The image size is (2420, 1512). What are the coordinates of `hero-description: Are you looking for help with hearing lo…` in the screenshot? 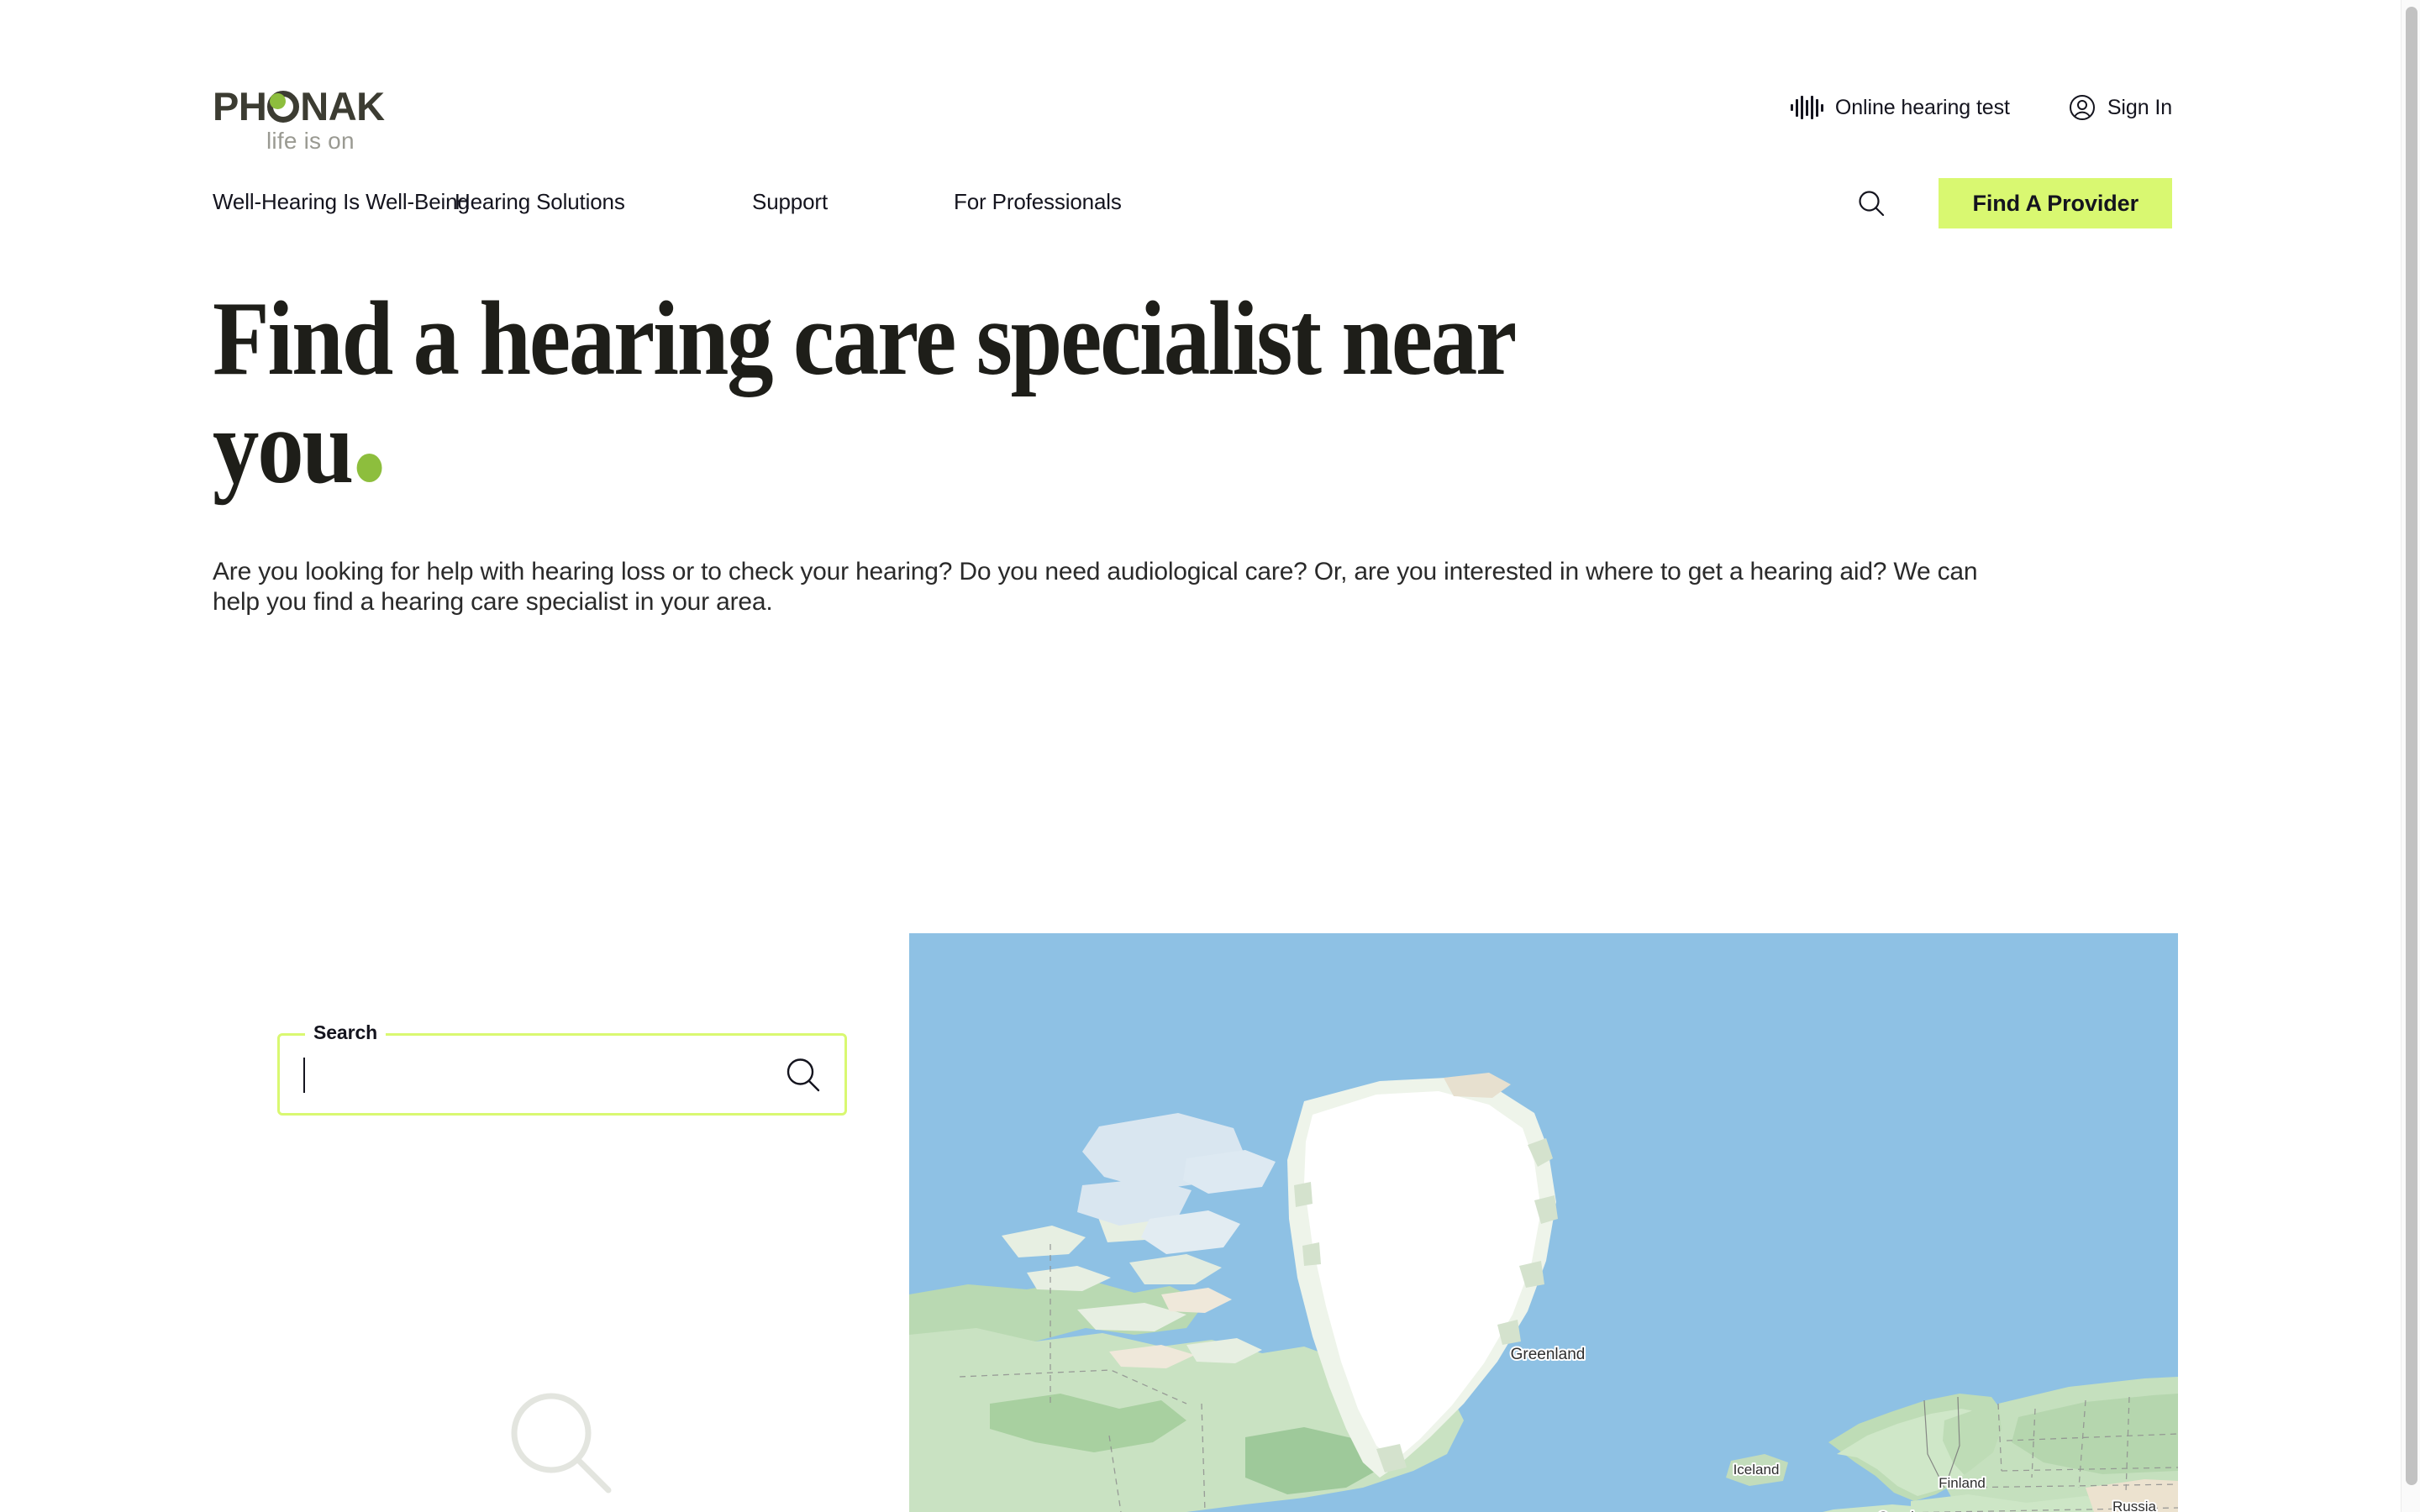 It's located at (1095, 587).